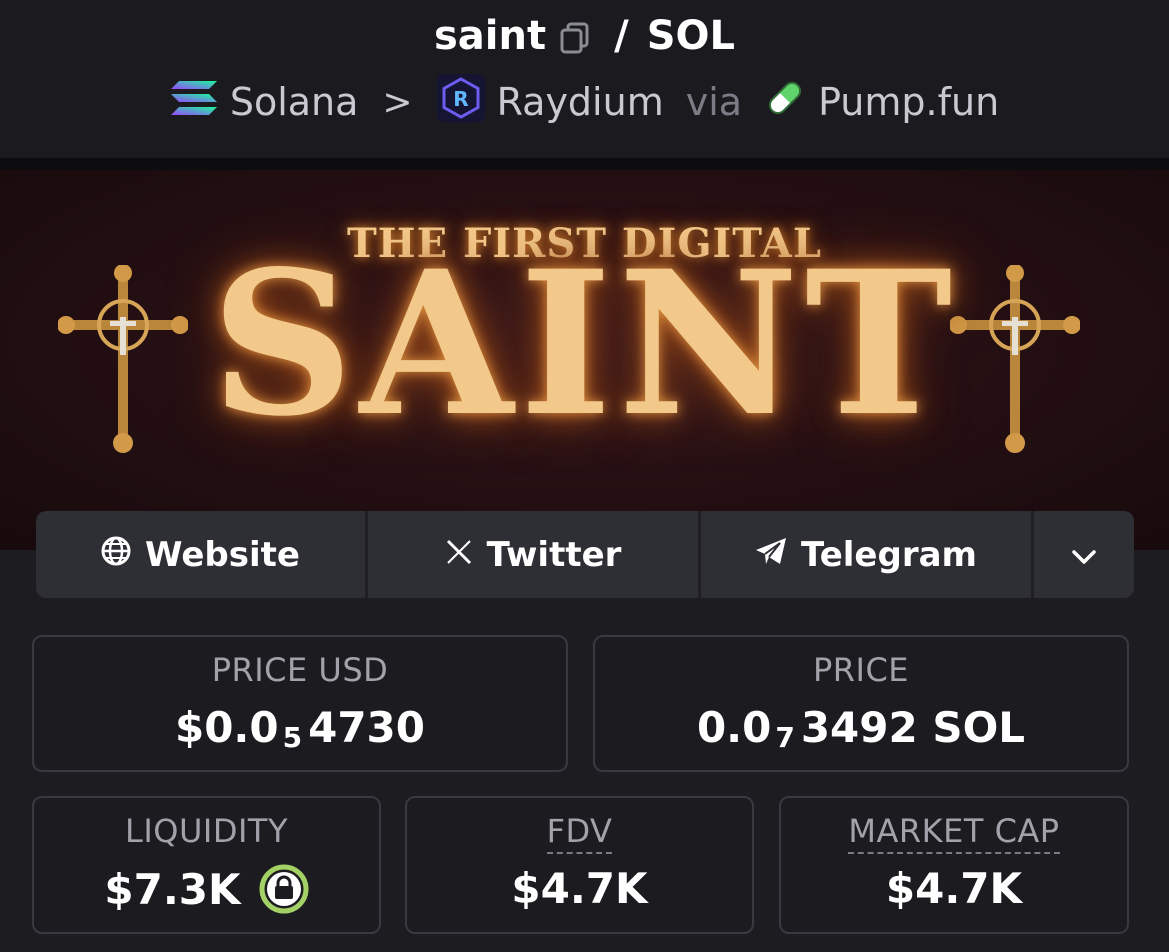  Describe the element at coordinates (734, 727) in the screenshot. I see `price-sol-prefix: 0.0` at that location.